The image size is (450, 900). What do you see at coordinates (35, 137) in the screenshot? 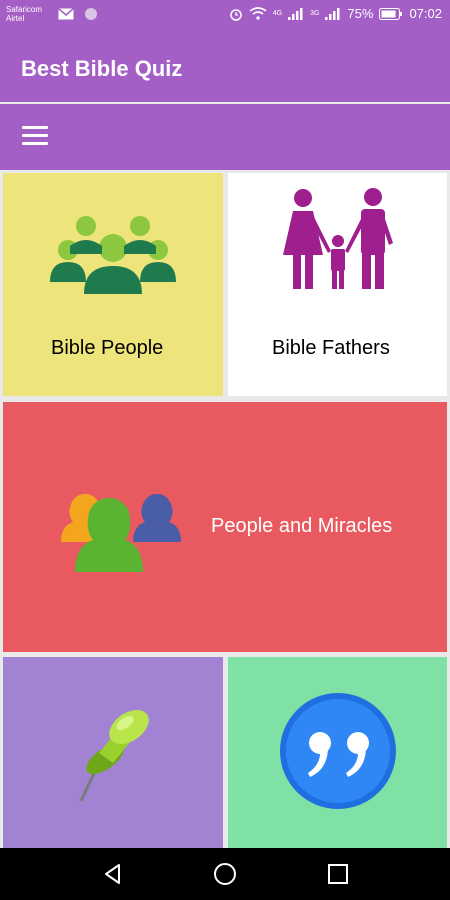
I see `hamburger-menu-icon` at bounding box center [35, 137].